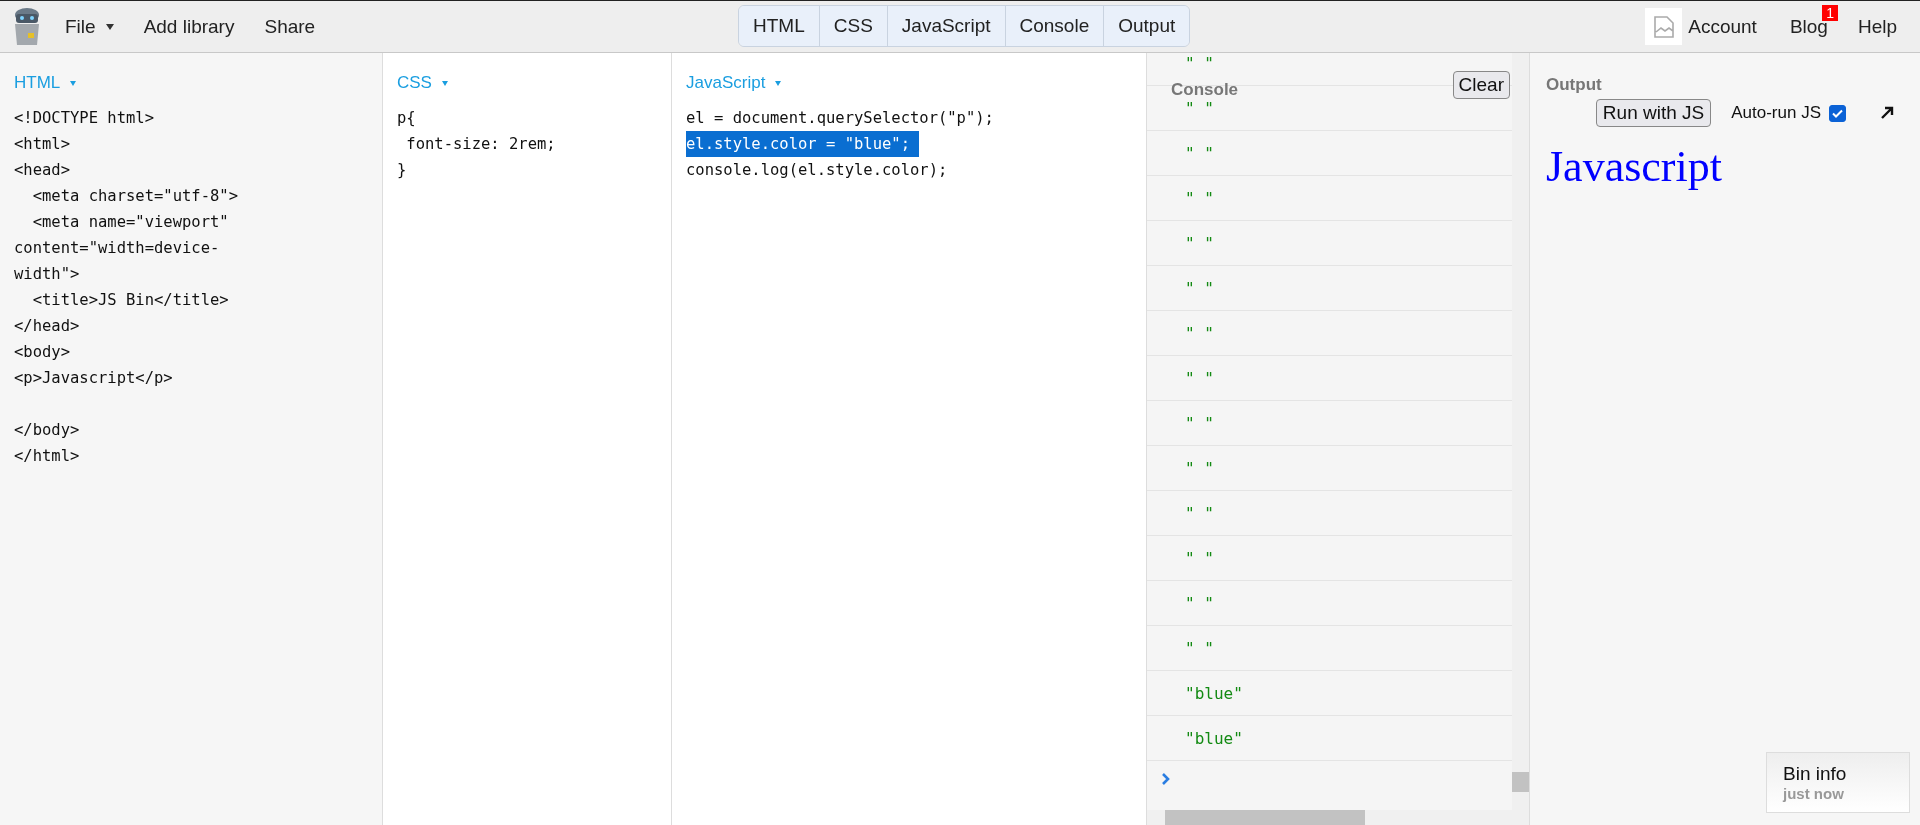 This screenshot has height=825, width=1920. I want to click on panel-tab: CSS, so click(853, 26).